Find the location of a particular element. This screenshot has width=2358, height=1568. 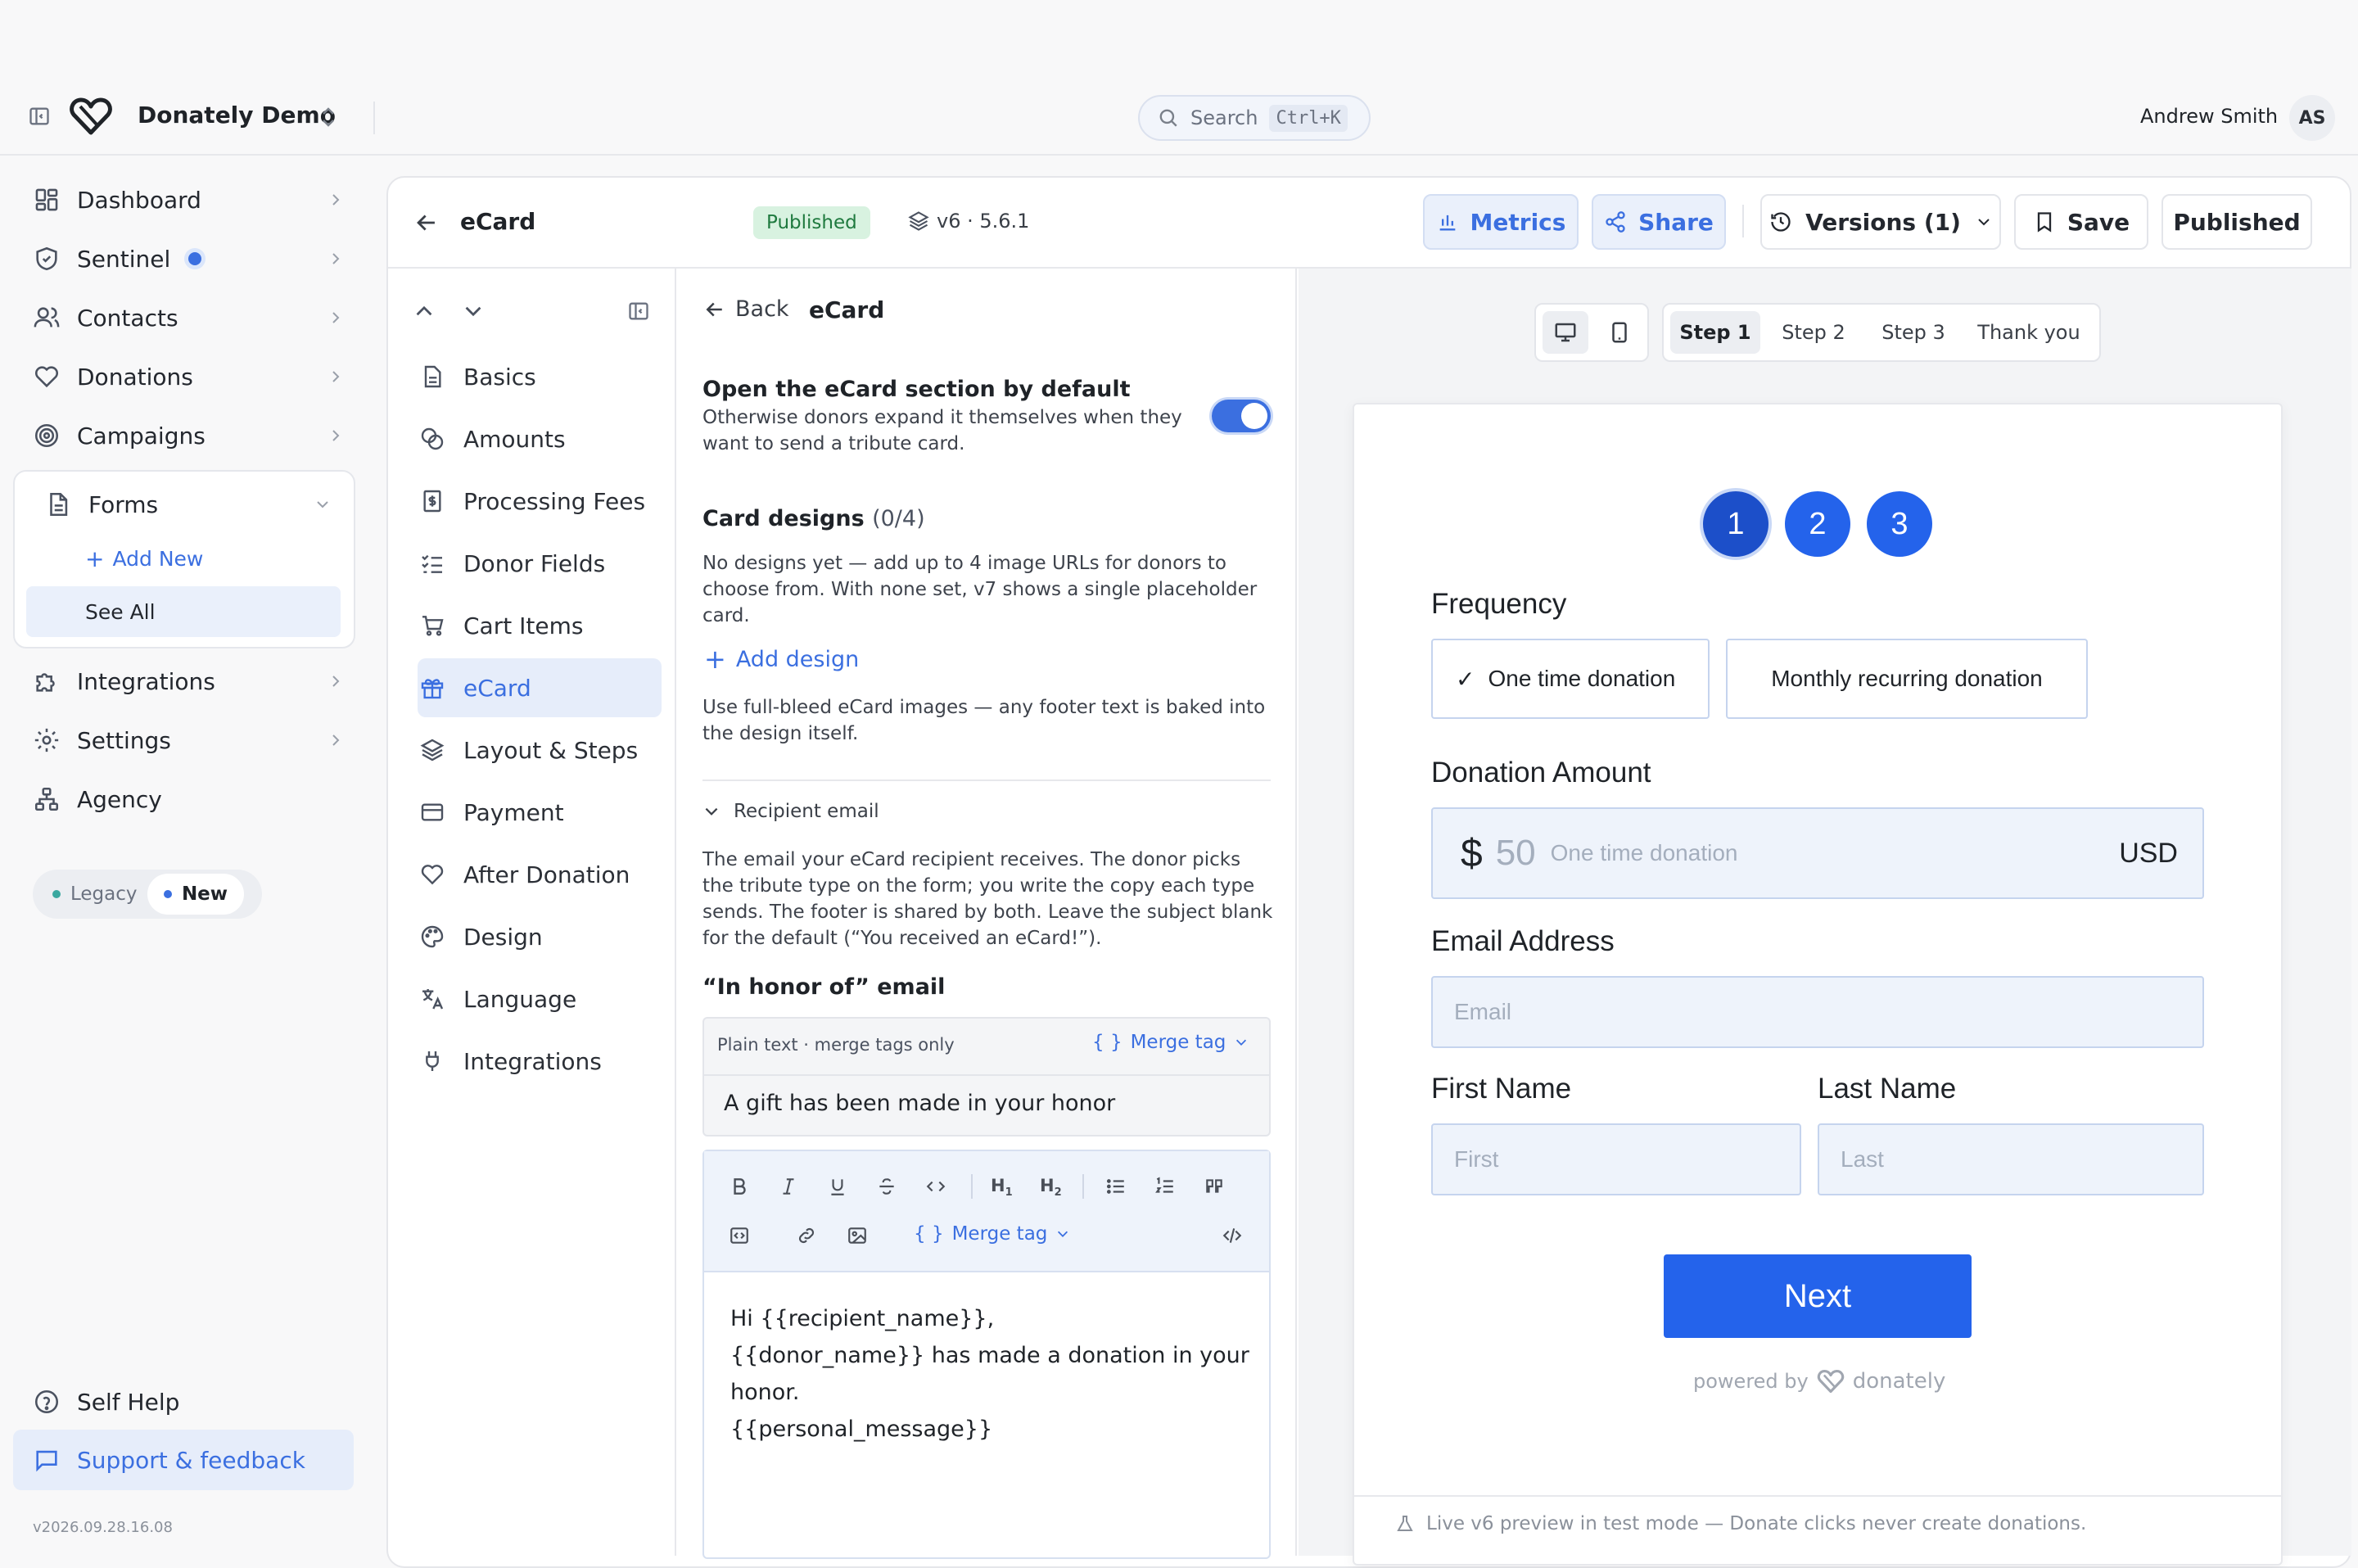

step-circle-3: 3 is located at coordinates (1899, 524).